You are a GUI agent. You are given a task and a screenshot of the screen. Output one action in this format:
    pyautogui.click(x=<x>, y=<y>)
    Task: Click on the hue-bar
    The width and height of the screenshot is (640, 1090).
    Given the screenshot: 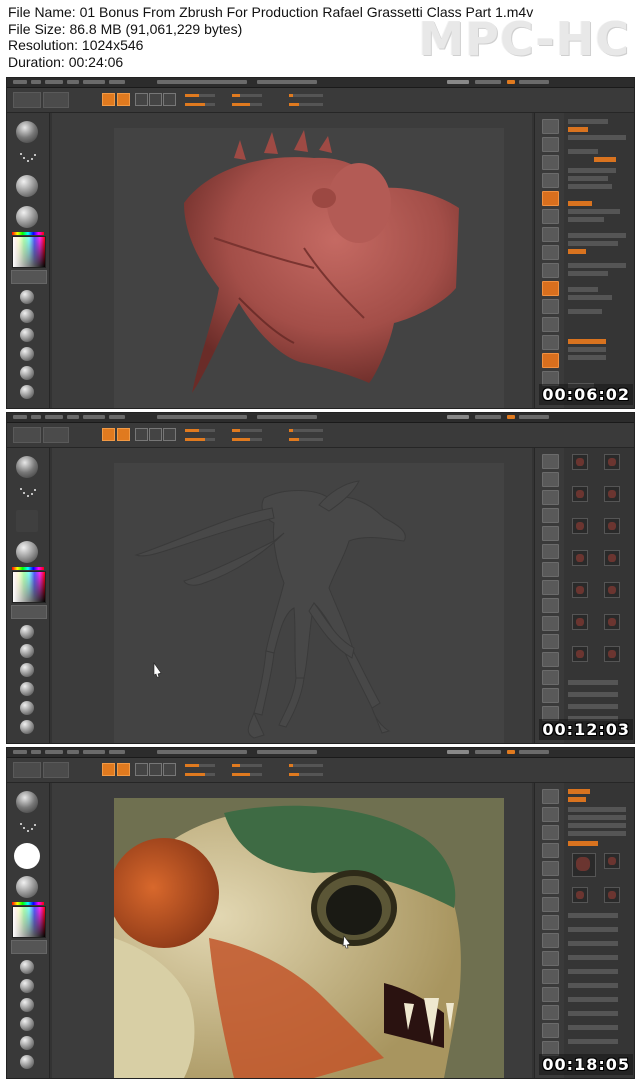 What is the action you would take?
    pyautogui.click(x=28, y=568)
    